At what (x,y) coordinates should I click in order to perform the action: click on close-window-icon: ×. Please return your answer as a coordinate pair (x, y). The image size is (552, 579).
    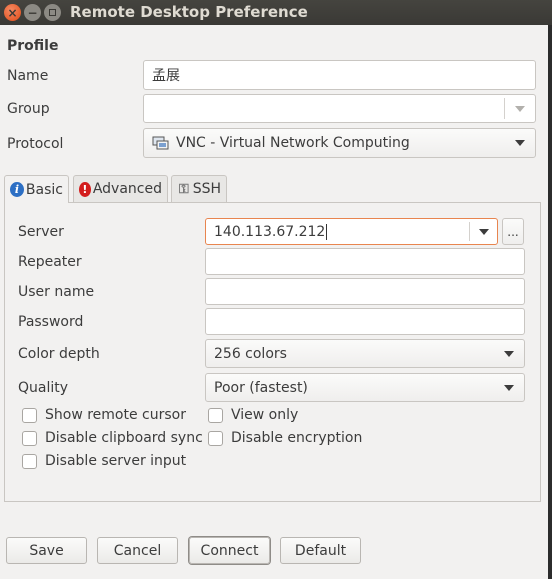
    Looking at the image, I should click on (12, 12).